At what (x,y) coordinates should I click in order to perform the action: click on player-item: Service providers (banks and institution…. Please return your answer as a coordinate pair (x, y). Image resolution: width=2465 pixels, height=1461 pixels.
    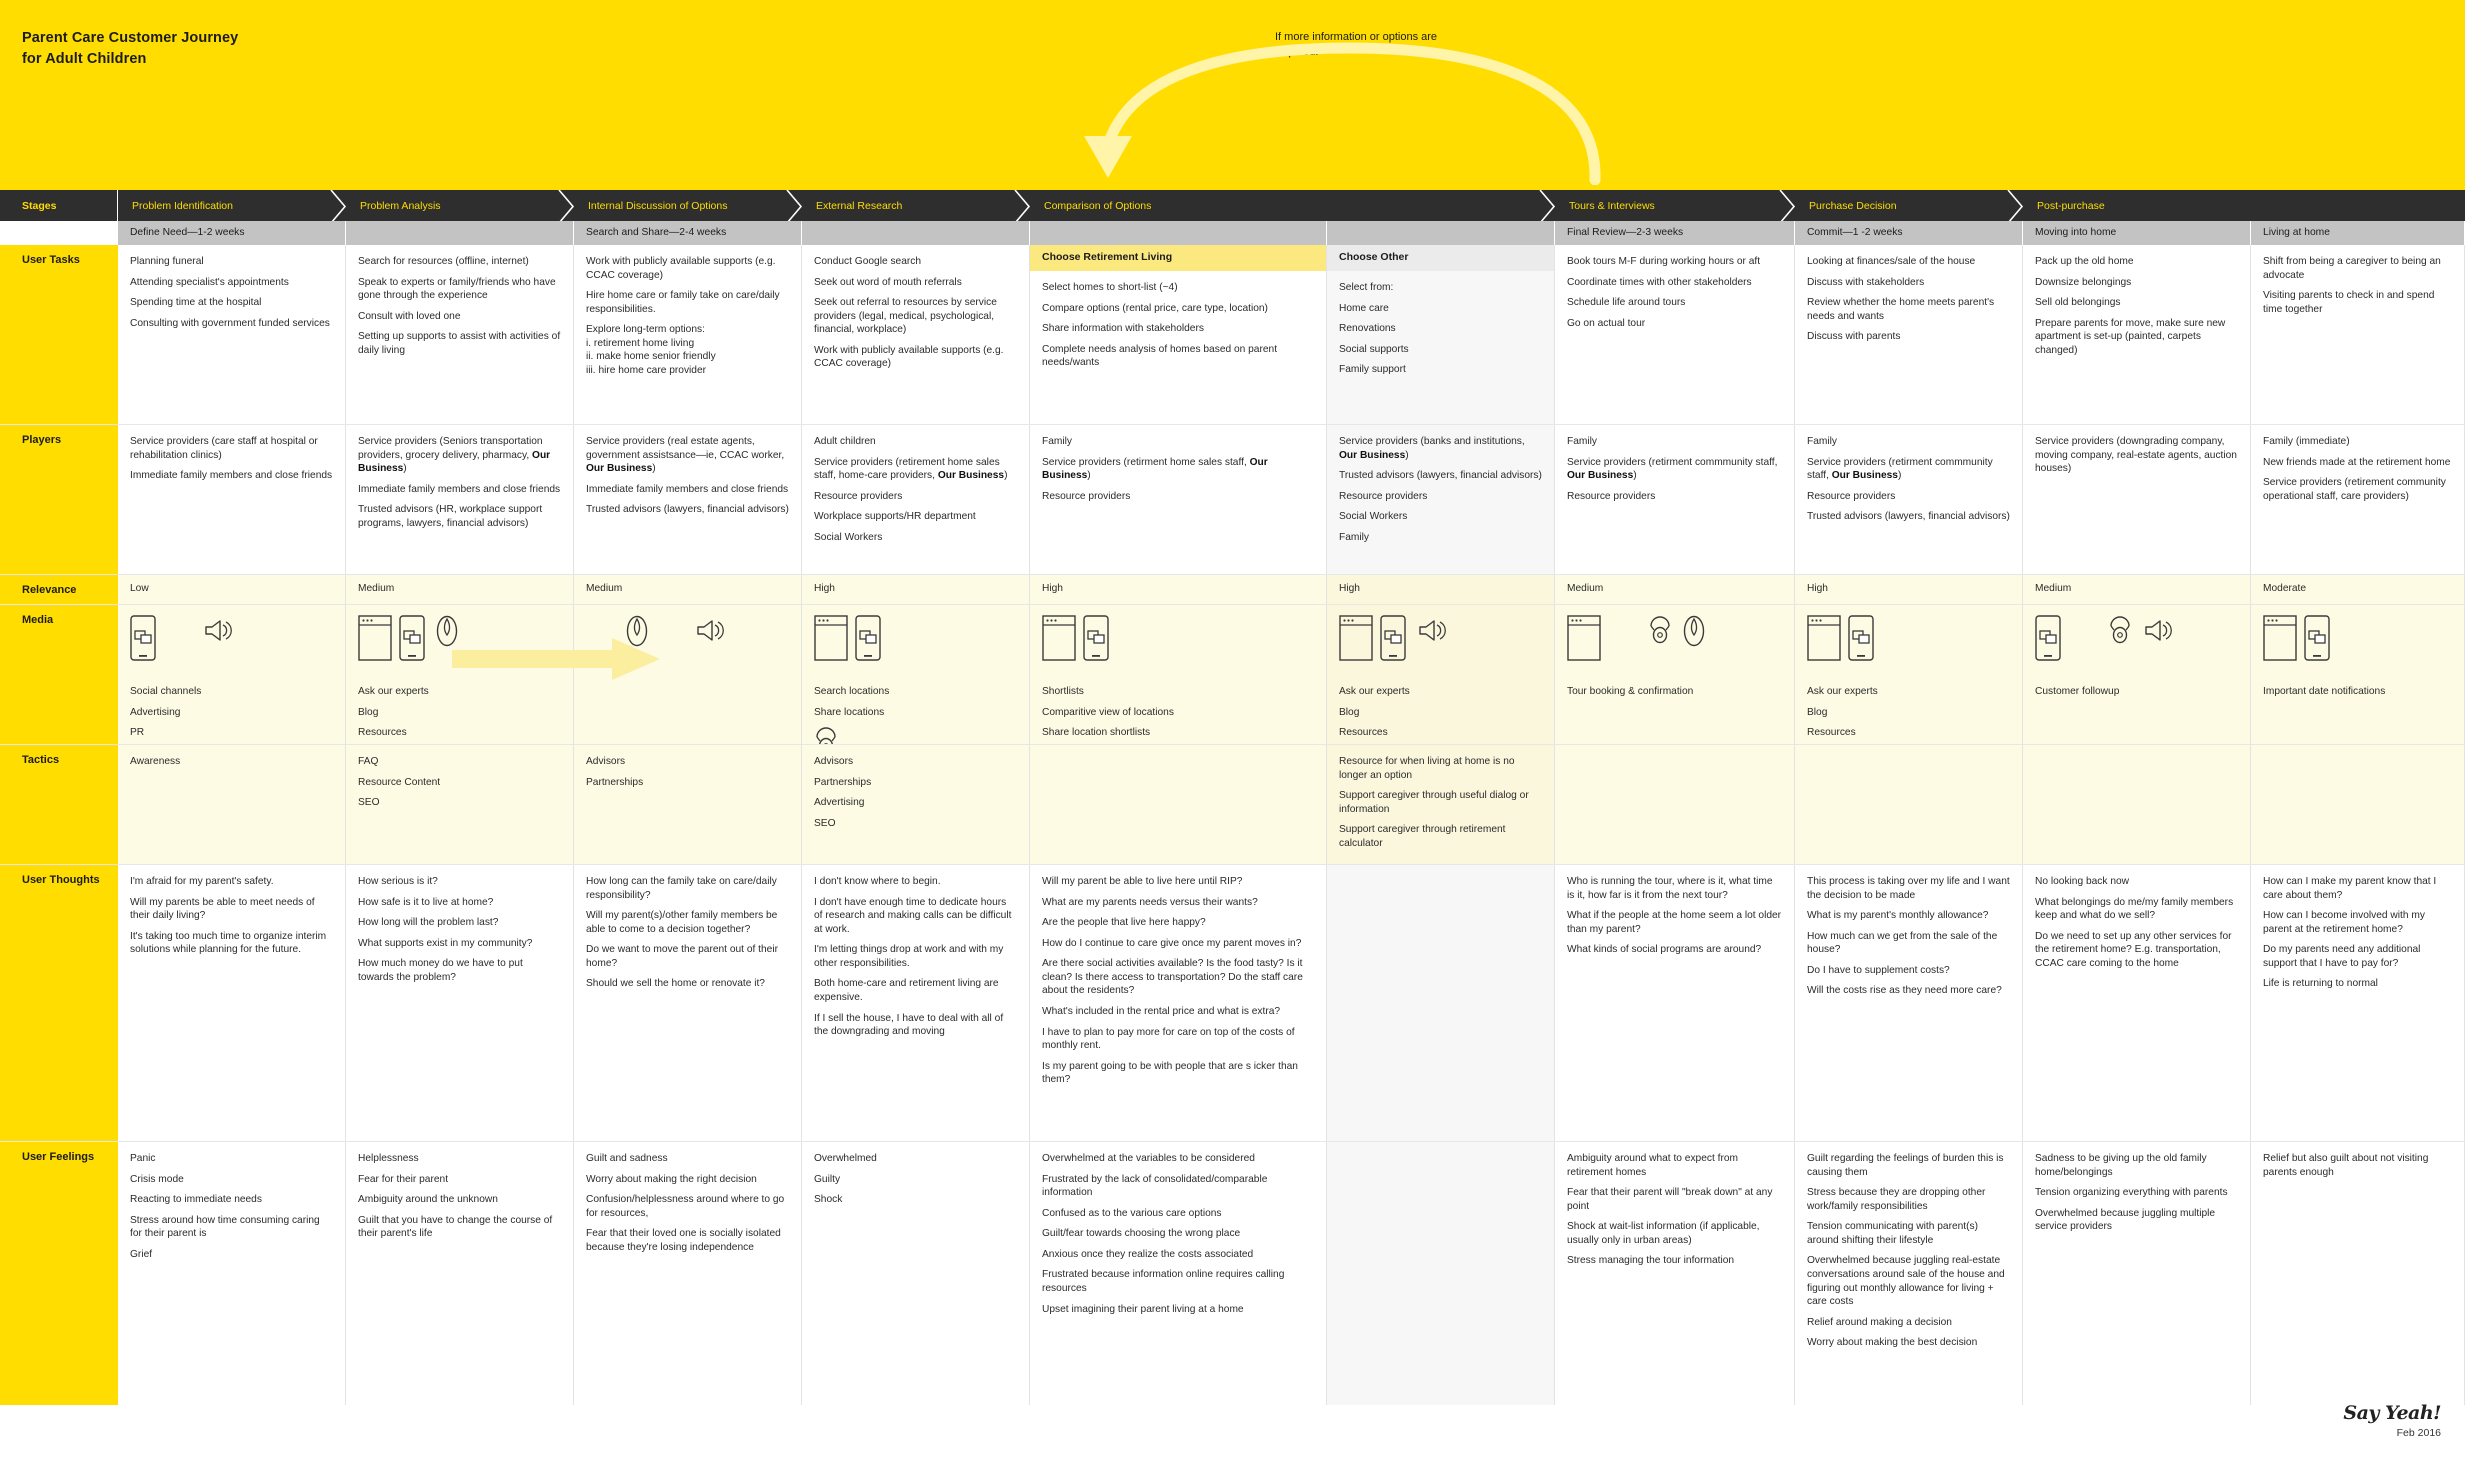
    Looking at the image, I should click on (1432, 448).